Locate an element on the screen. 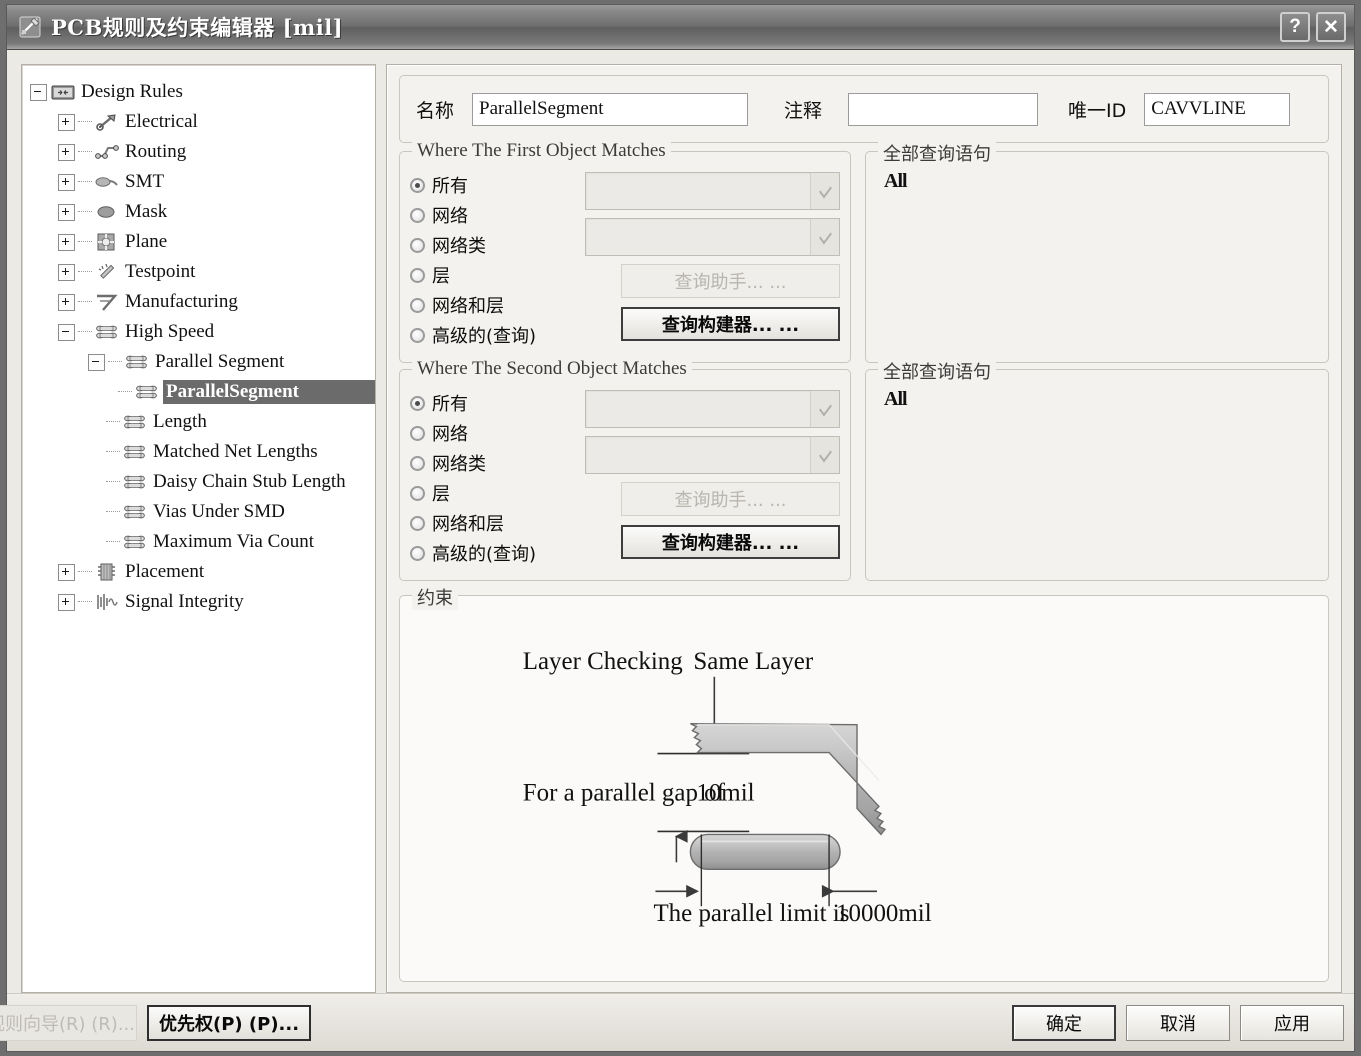 This screenshot has width=1361, height=1056. tree-node-manufacturing: Manufacturing is located at coordinates (200, 302).